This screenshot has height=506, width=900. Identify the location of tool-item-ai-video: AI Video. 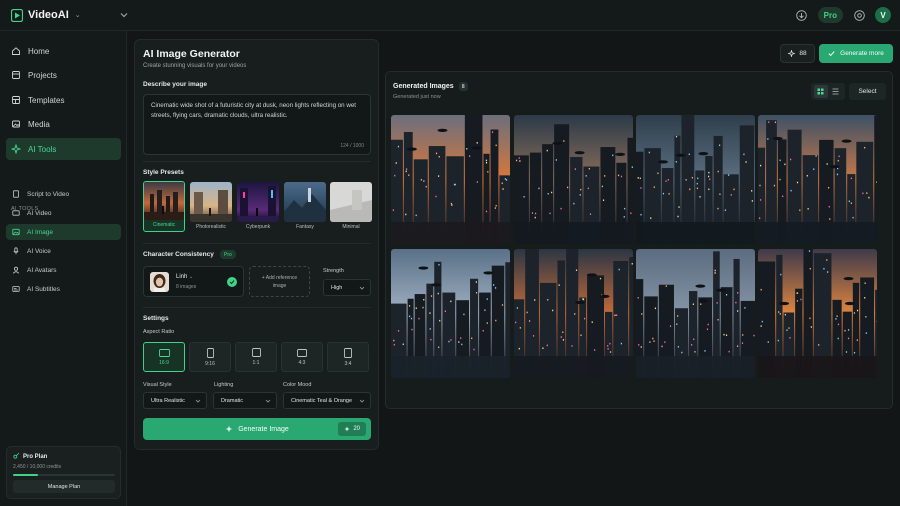
(63, 213).